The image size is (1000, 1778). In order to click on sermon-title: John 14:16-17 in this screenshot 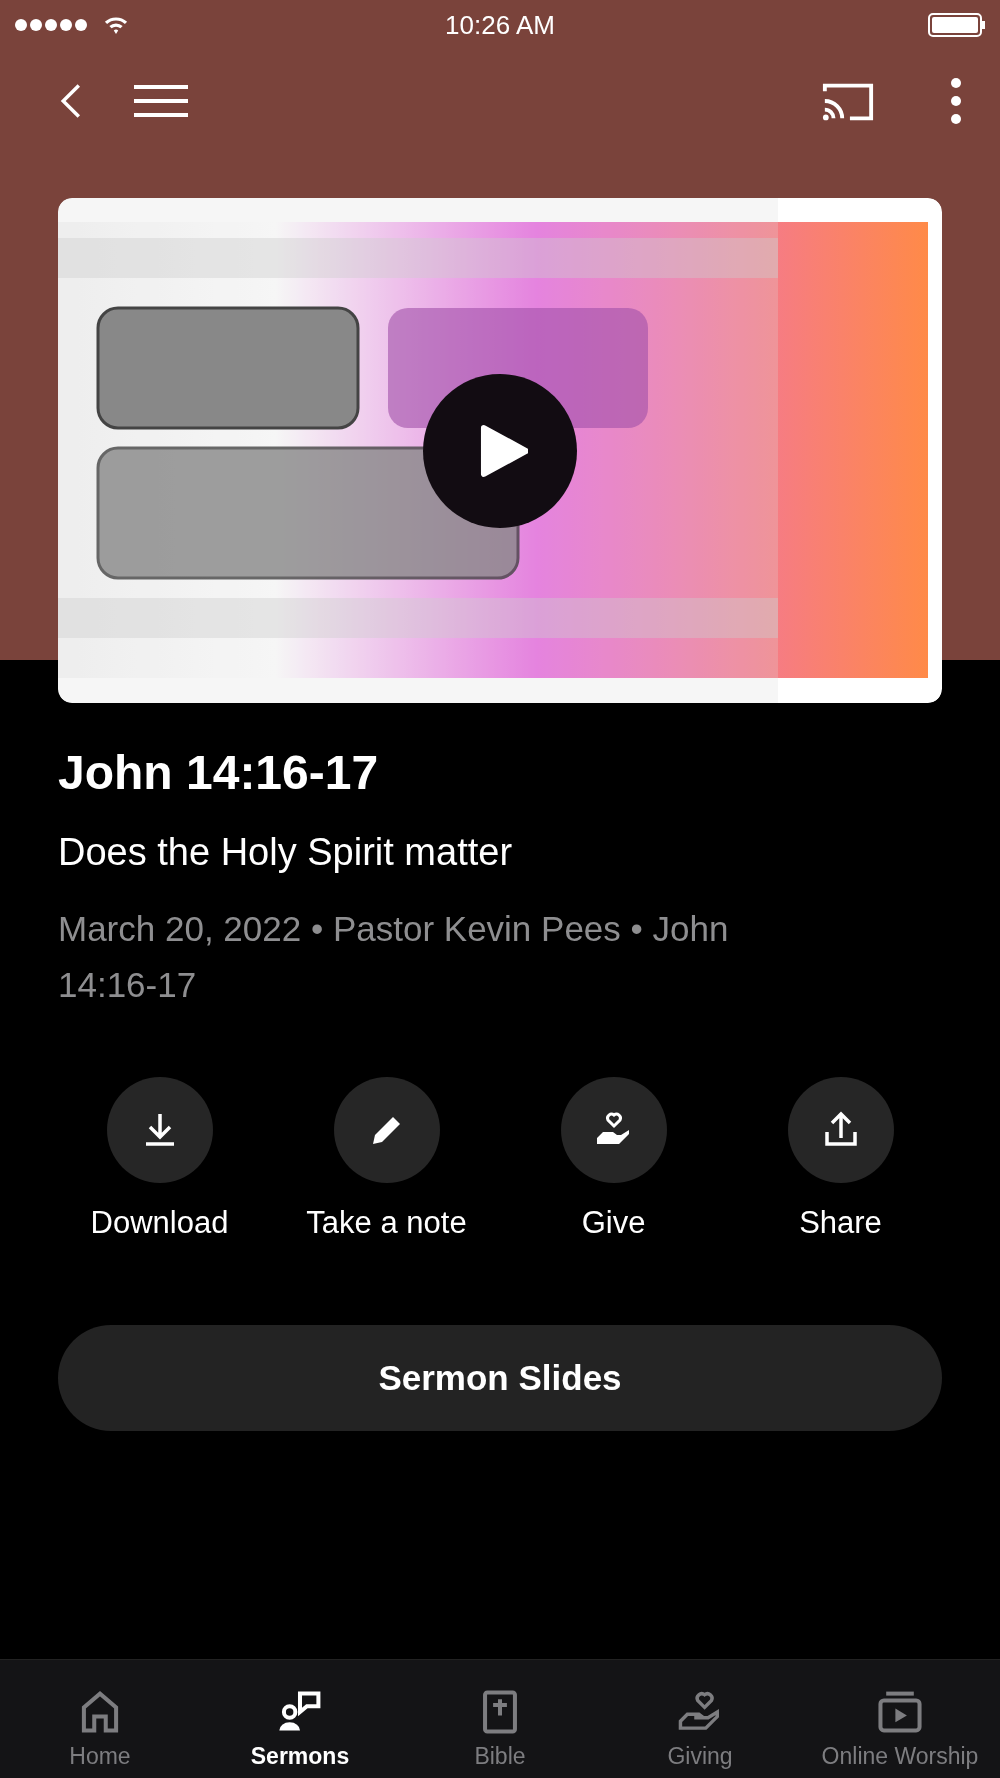, I will do `click(219, 773)`.